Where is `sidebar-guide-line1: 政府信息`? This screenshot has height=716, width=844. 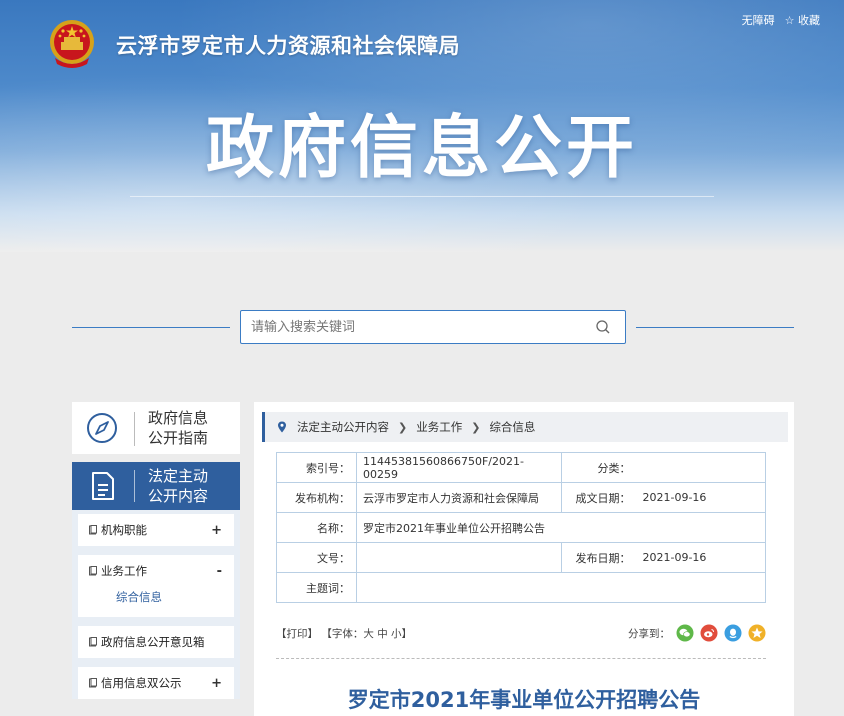 sidebar-guide-line1: 政府信息 is located at coordinates (178, 418).